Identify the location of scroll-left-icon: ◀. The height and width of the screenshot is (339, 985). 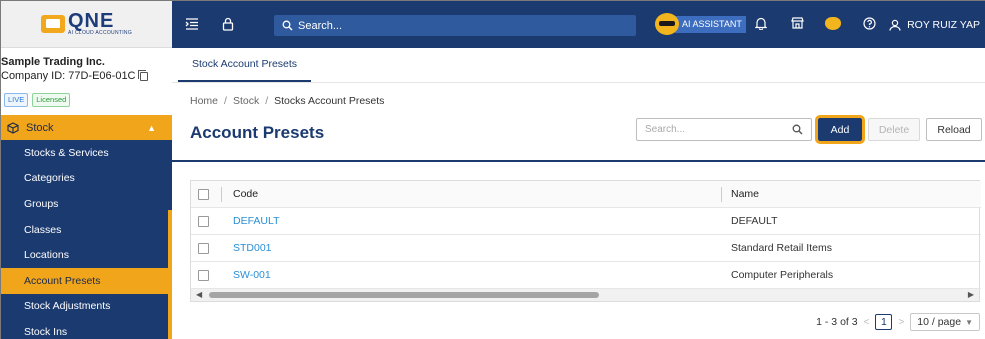
(199, 294).